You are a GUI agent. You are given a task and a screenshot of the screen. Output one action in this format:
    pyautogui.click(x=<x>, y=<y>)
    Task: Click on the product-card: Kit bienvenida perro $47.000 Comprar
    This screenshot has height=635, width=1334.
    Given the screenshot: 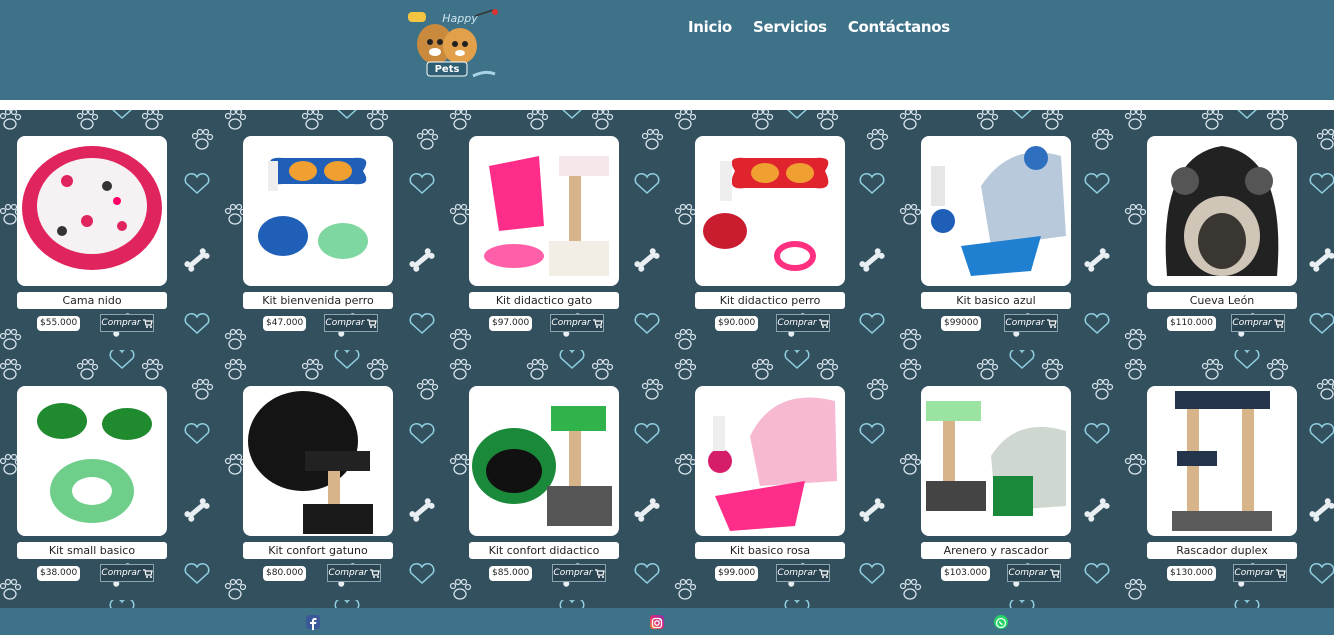 What is the action you would take?
    pyautogui.click(x=318, y=235)
    